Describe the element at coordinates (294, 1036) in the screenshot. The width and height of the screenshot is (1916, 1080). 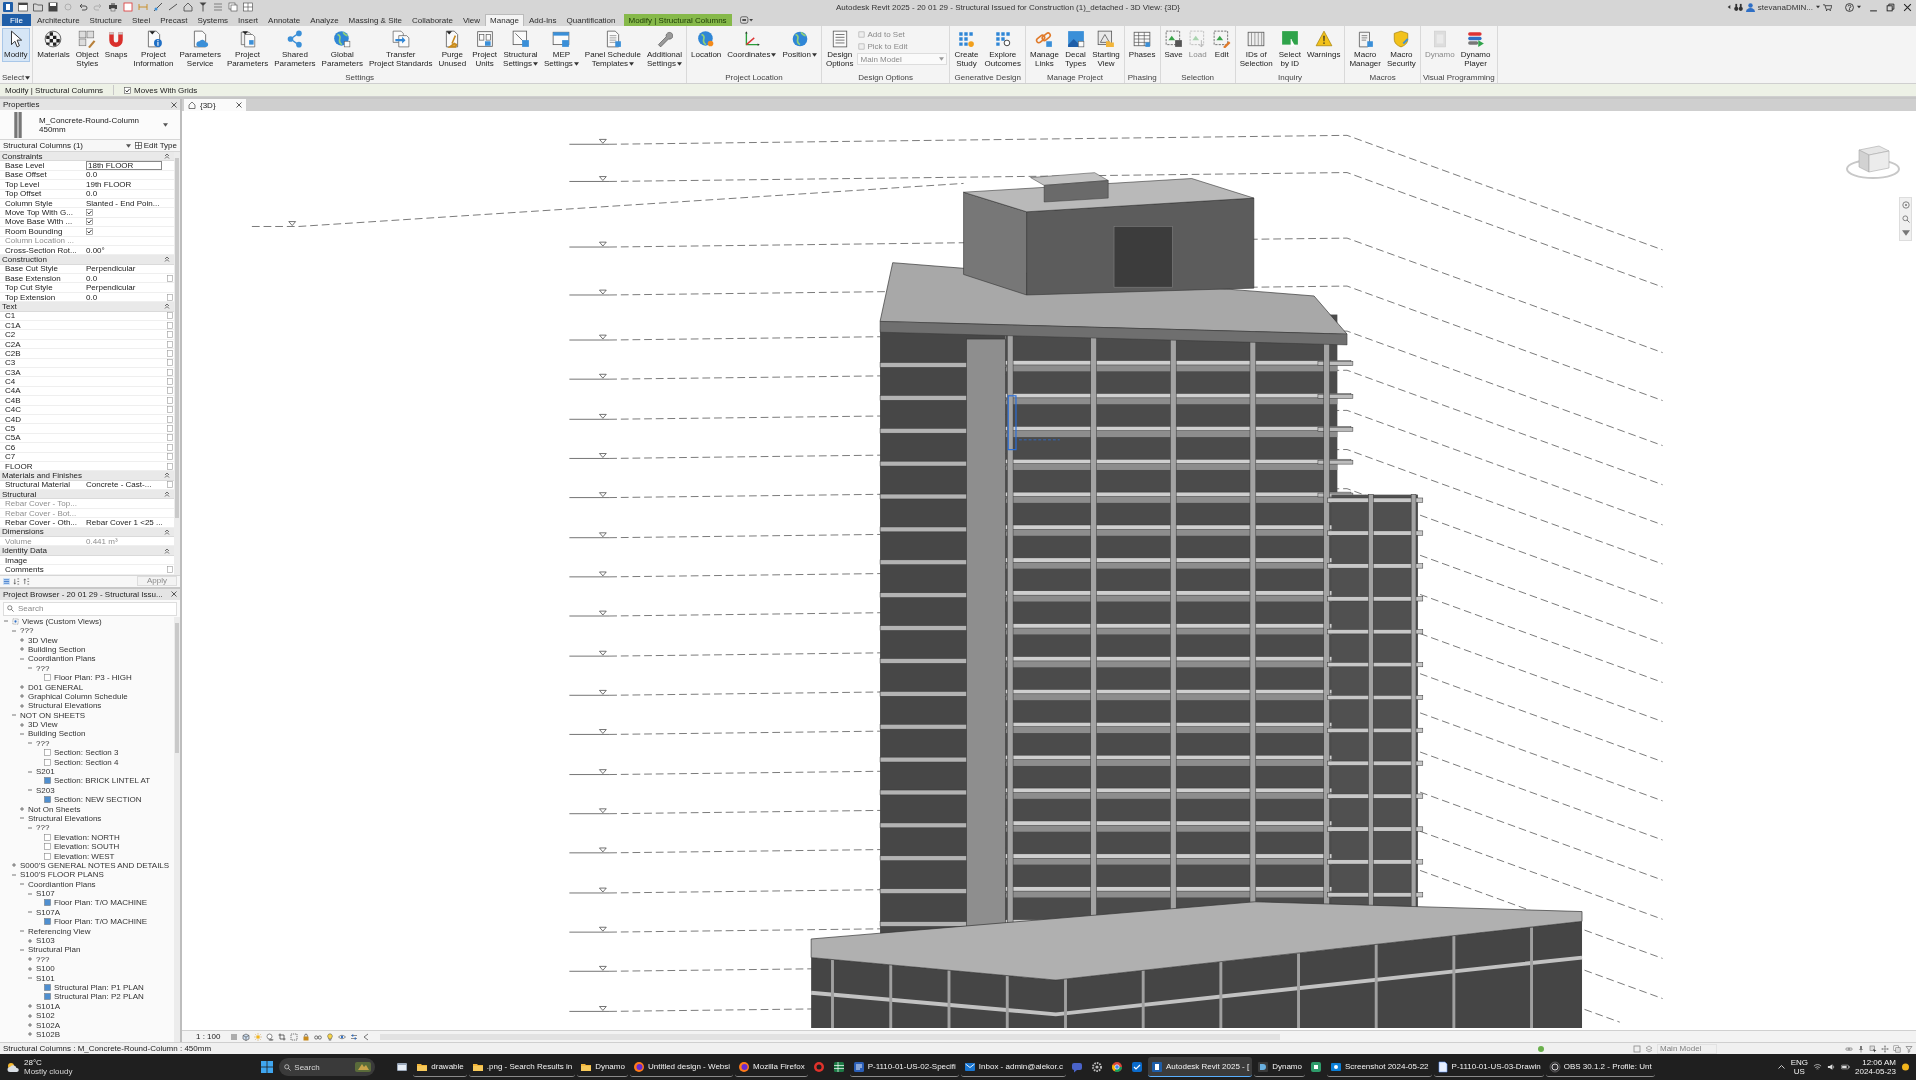
I see `frame-icon` at that location.